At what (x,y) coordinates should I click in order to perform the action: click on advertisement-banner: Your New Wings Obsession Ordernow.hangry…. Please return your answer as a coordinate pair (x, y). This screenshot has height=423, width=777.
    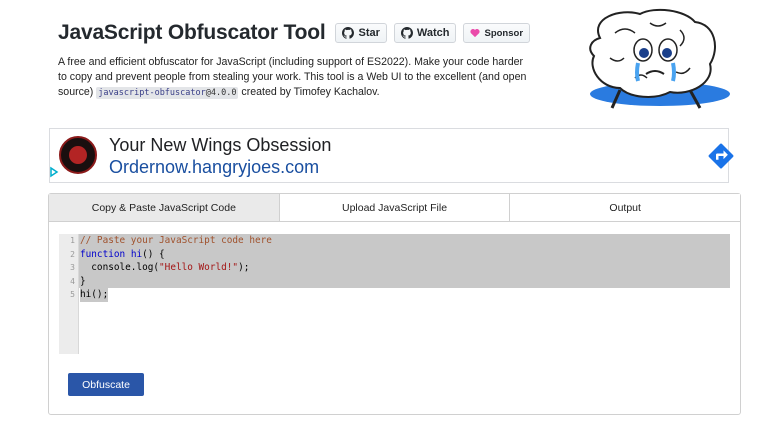
    Looking at the image, I should click on (391, 155).